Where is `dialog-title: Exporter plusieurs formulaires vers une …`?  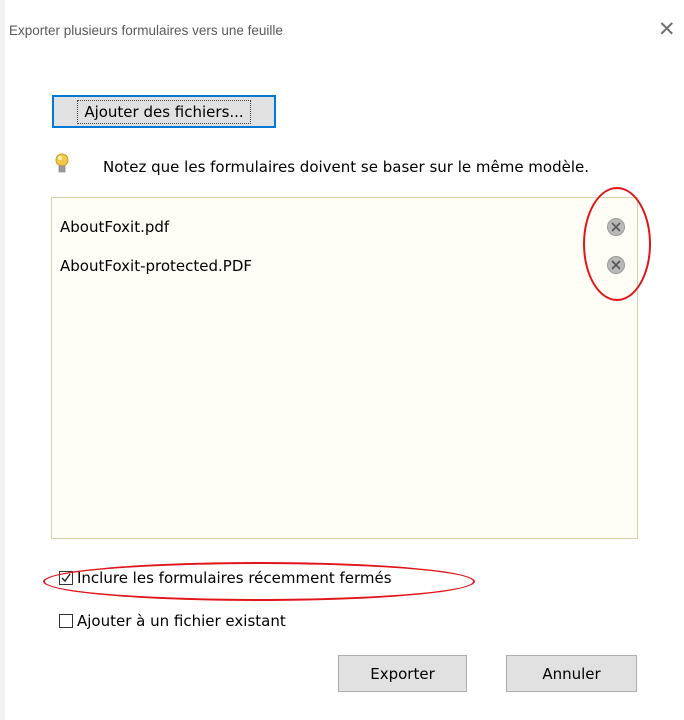 dialog-title: Exporter plusieurs formulaires vers une … is located at coordinates (146, 30).